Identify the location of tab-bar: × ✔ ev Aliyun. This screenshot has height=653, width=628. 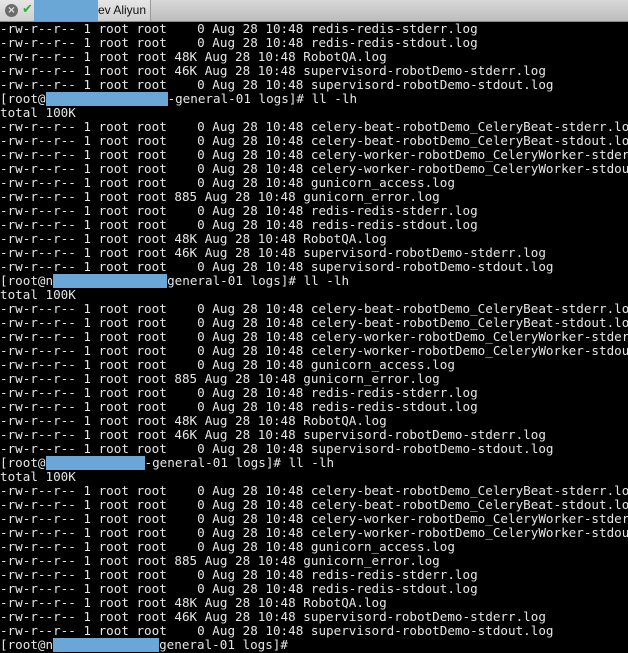
(314, 11).